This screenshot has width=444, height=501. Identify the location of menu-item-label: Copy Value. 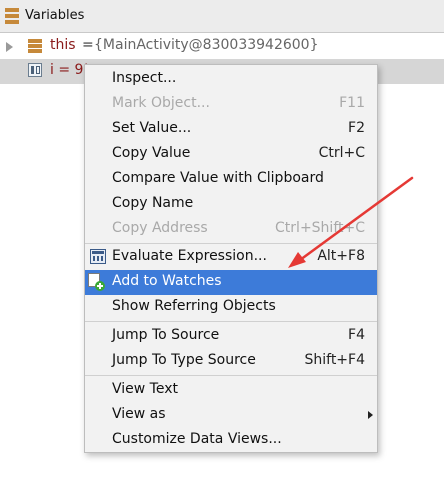
(151, 153).